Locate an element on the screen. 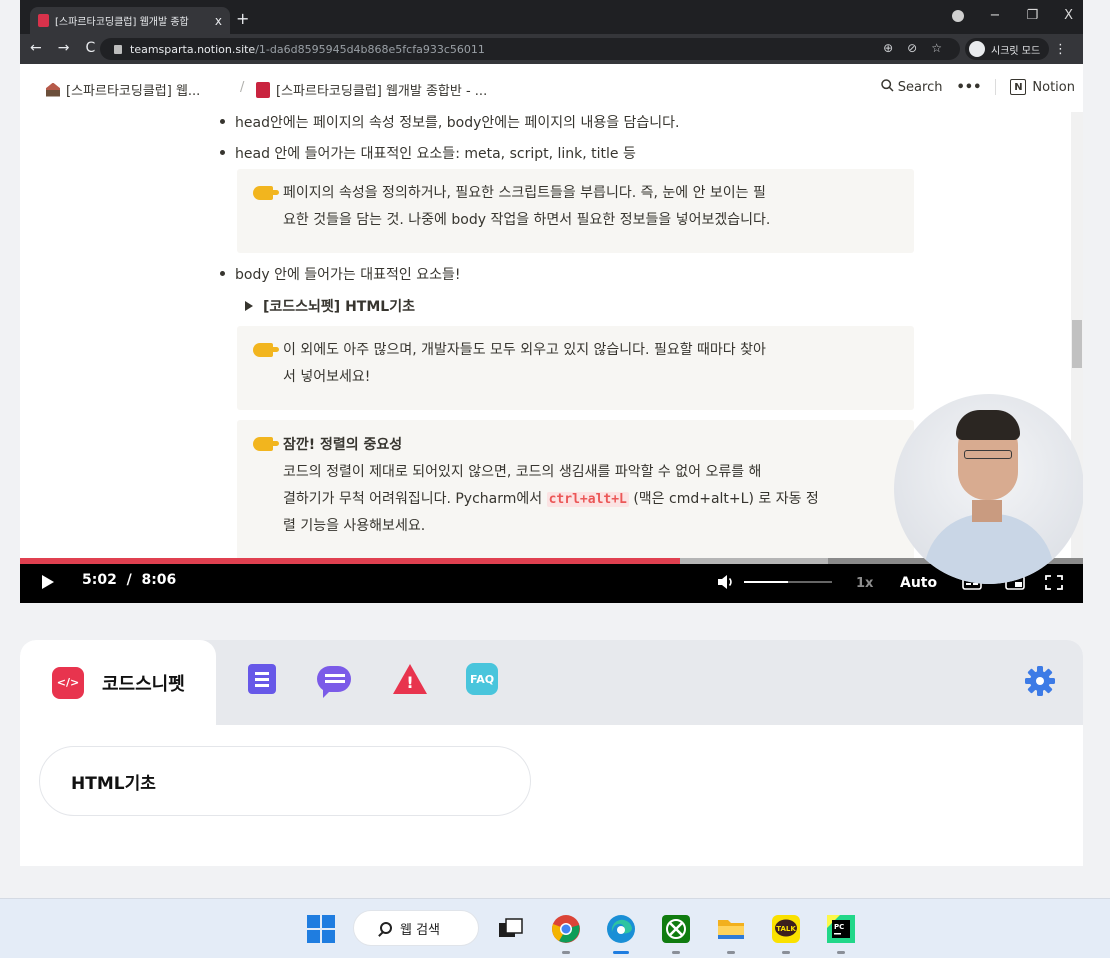  edge-app is located at coordinates (621, 929).